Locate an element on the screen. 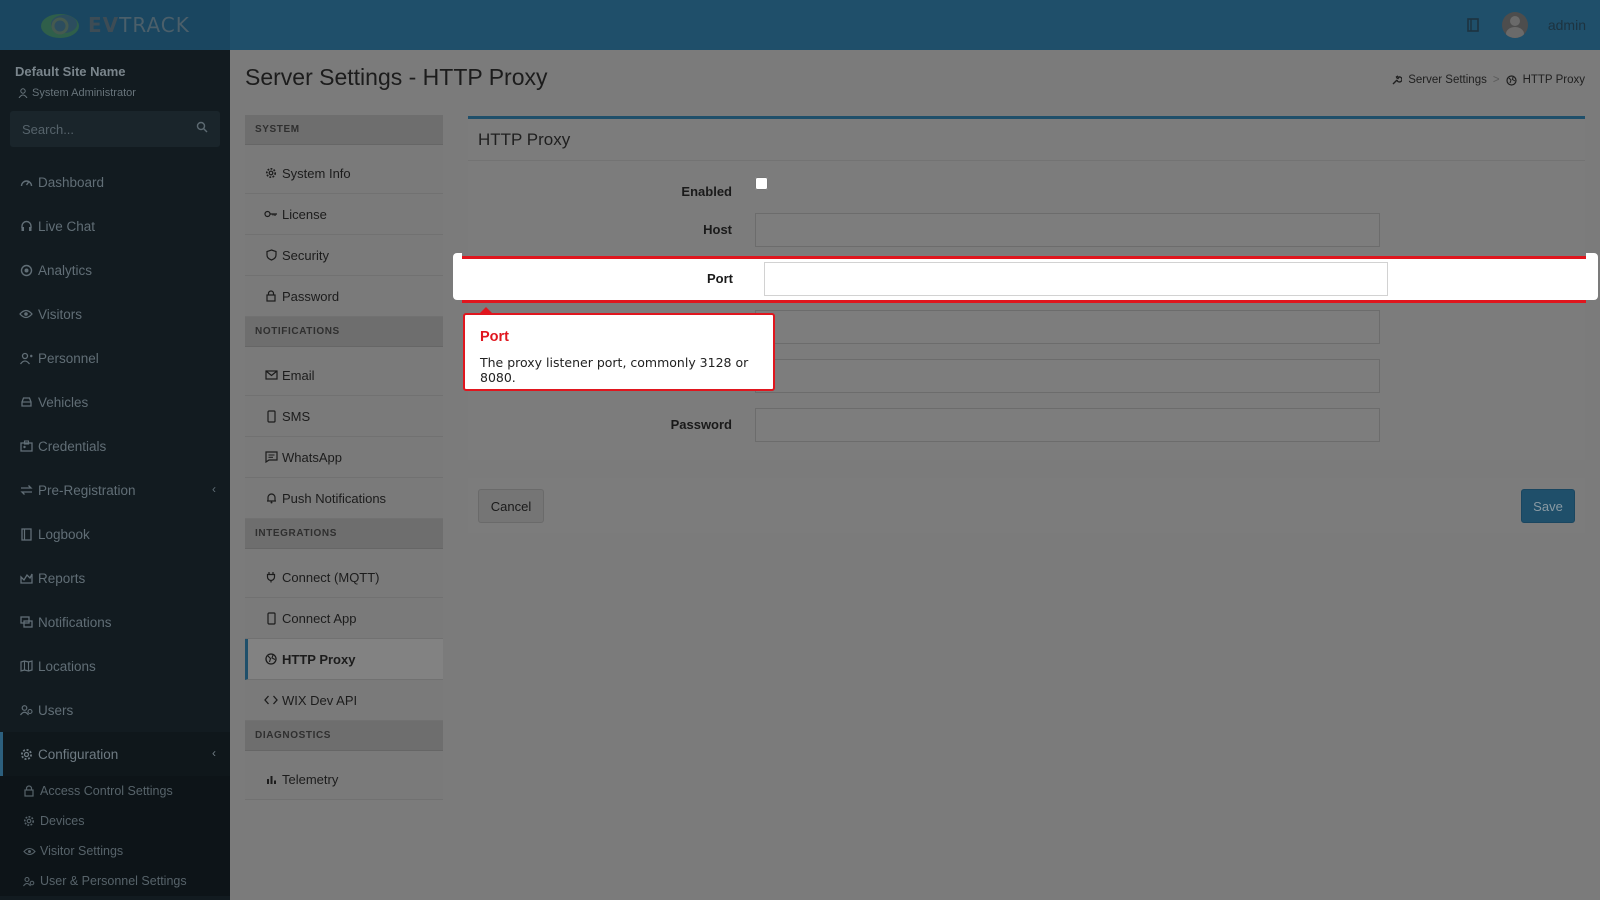 The height and width of the screenshot is (900, 1600). form-actions: Cancel Save is located at coordinates (1026, 505).